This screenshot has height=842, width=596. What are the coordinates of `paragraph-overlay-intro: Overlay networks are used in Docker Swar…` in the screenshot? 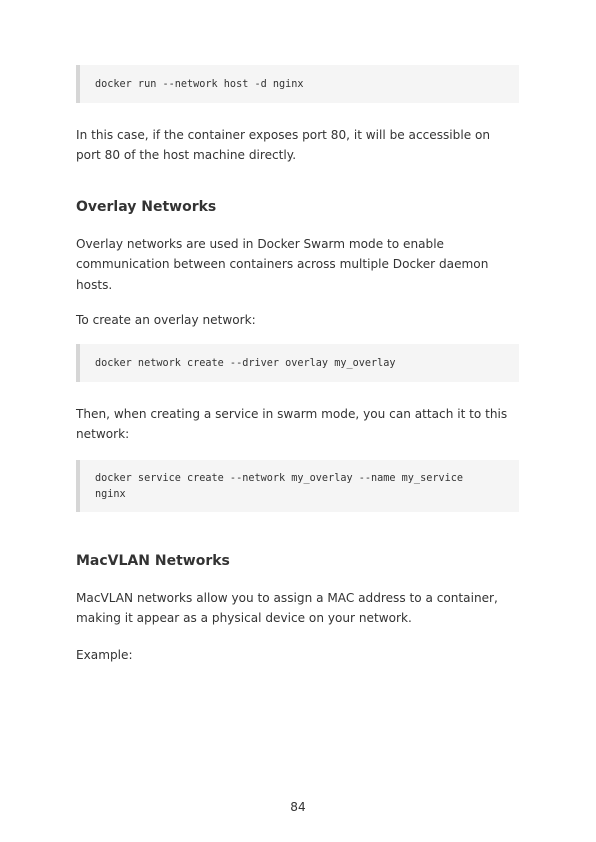 It's located at (282, 264).